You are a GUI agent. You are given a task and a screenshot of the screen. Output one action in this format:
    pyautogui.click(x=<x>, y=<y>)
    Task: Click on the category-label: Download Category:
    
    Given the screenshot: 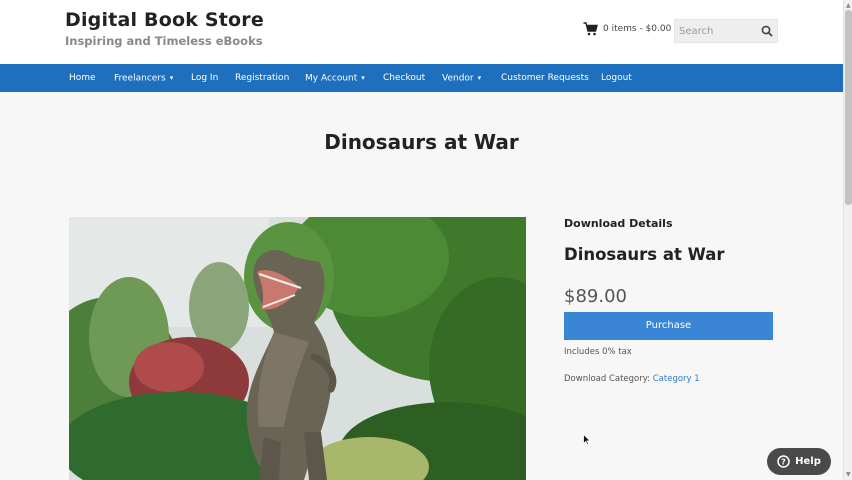 What is the action you would take?
    pyautogui.click(x=607, y=379)
    